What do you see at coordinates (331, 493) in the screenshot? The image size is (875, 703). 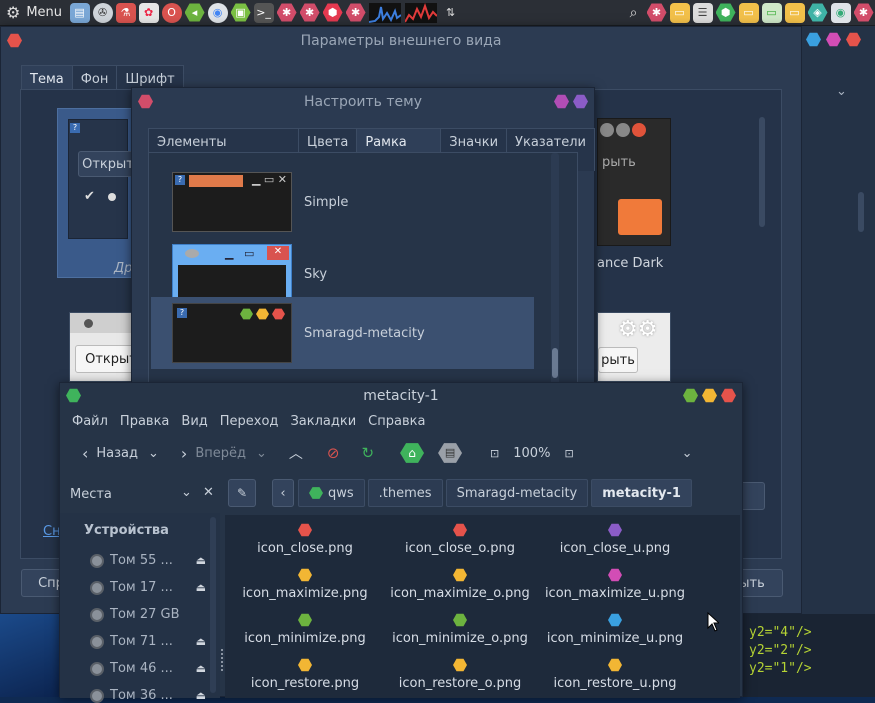 I see `crumb-home: qws` at bounding box center [331, 493].